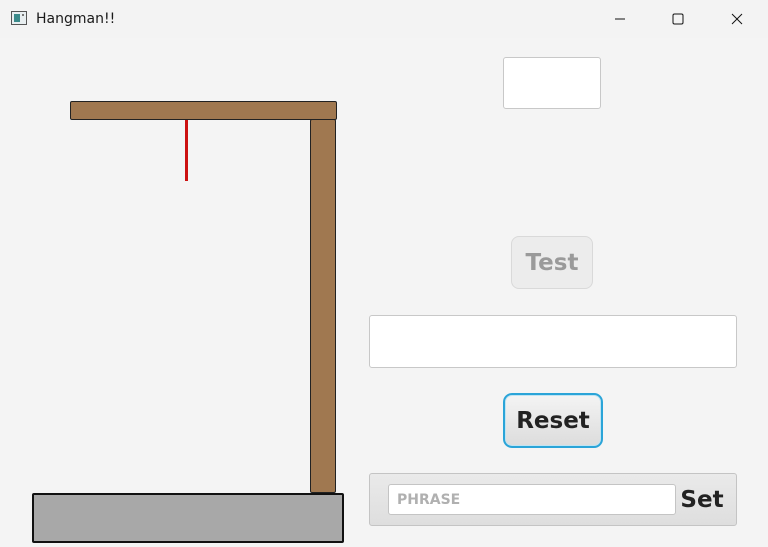 This screenshot has height=547, width=768. I want to click on test-button: Test, so click(552, 262).